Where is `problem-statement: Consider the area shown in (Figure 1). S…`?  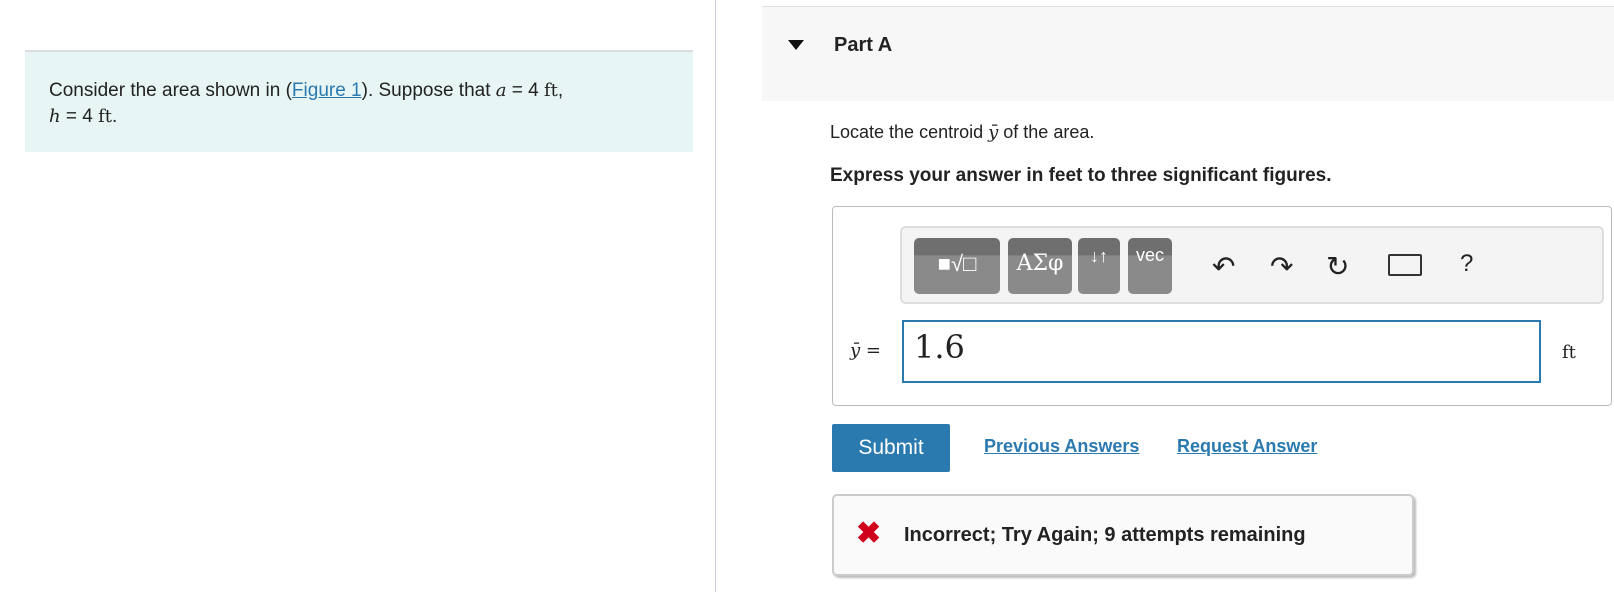
problem-statement: Consider the area shown in (Figure 1). S… is located at coordinates (359, 101).